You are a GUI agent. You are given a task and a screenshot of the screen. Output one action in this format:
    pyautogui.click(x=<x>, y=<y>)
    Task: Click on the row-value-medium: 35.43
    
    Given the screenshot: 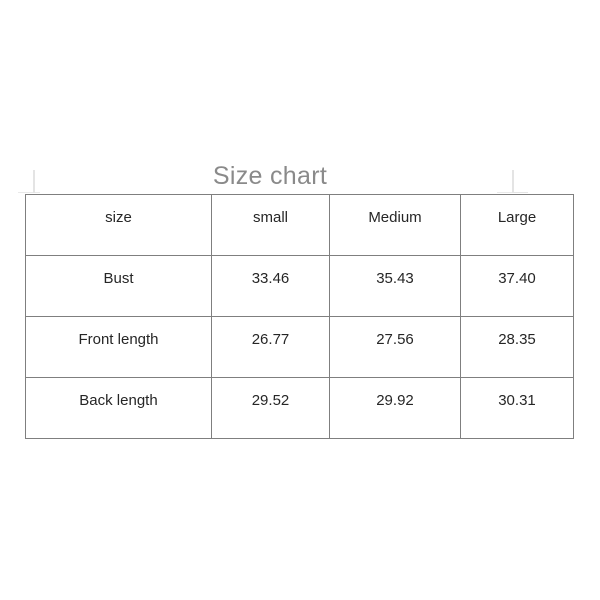 What is the action you would take?
    pyautogui.click(x=395, y=286)
    